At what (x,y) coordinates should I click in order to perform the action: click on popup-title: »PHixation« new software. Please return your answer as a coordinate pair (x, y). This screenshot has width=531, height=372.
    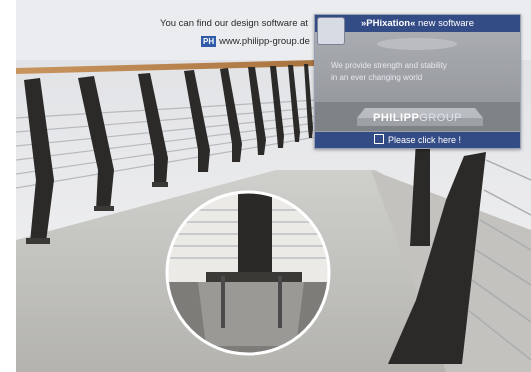
    Looking at the image, I should click on (417, 23).